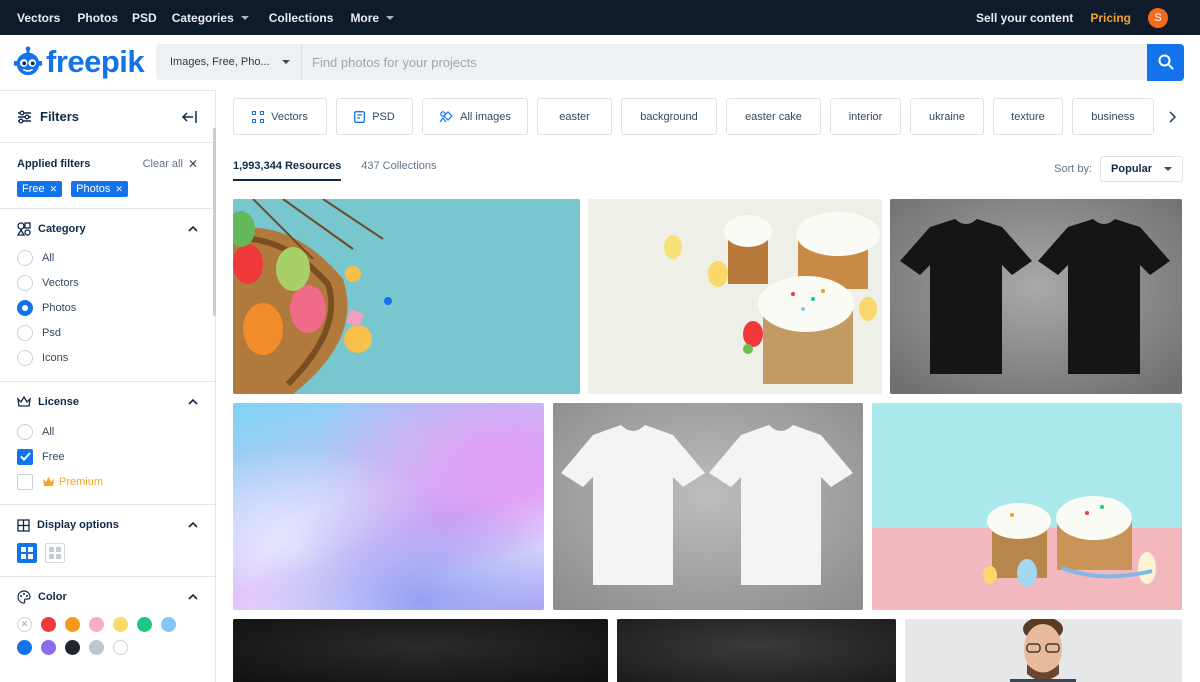 Image resolution: width=1200 pixels, height=682 pixels. I want to click on tag-easter-cake: easter cake, so click(773, 116).